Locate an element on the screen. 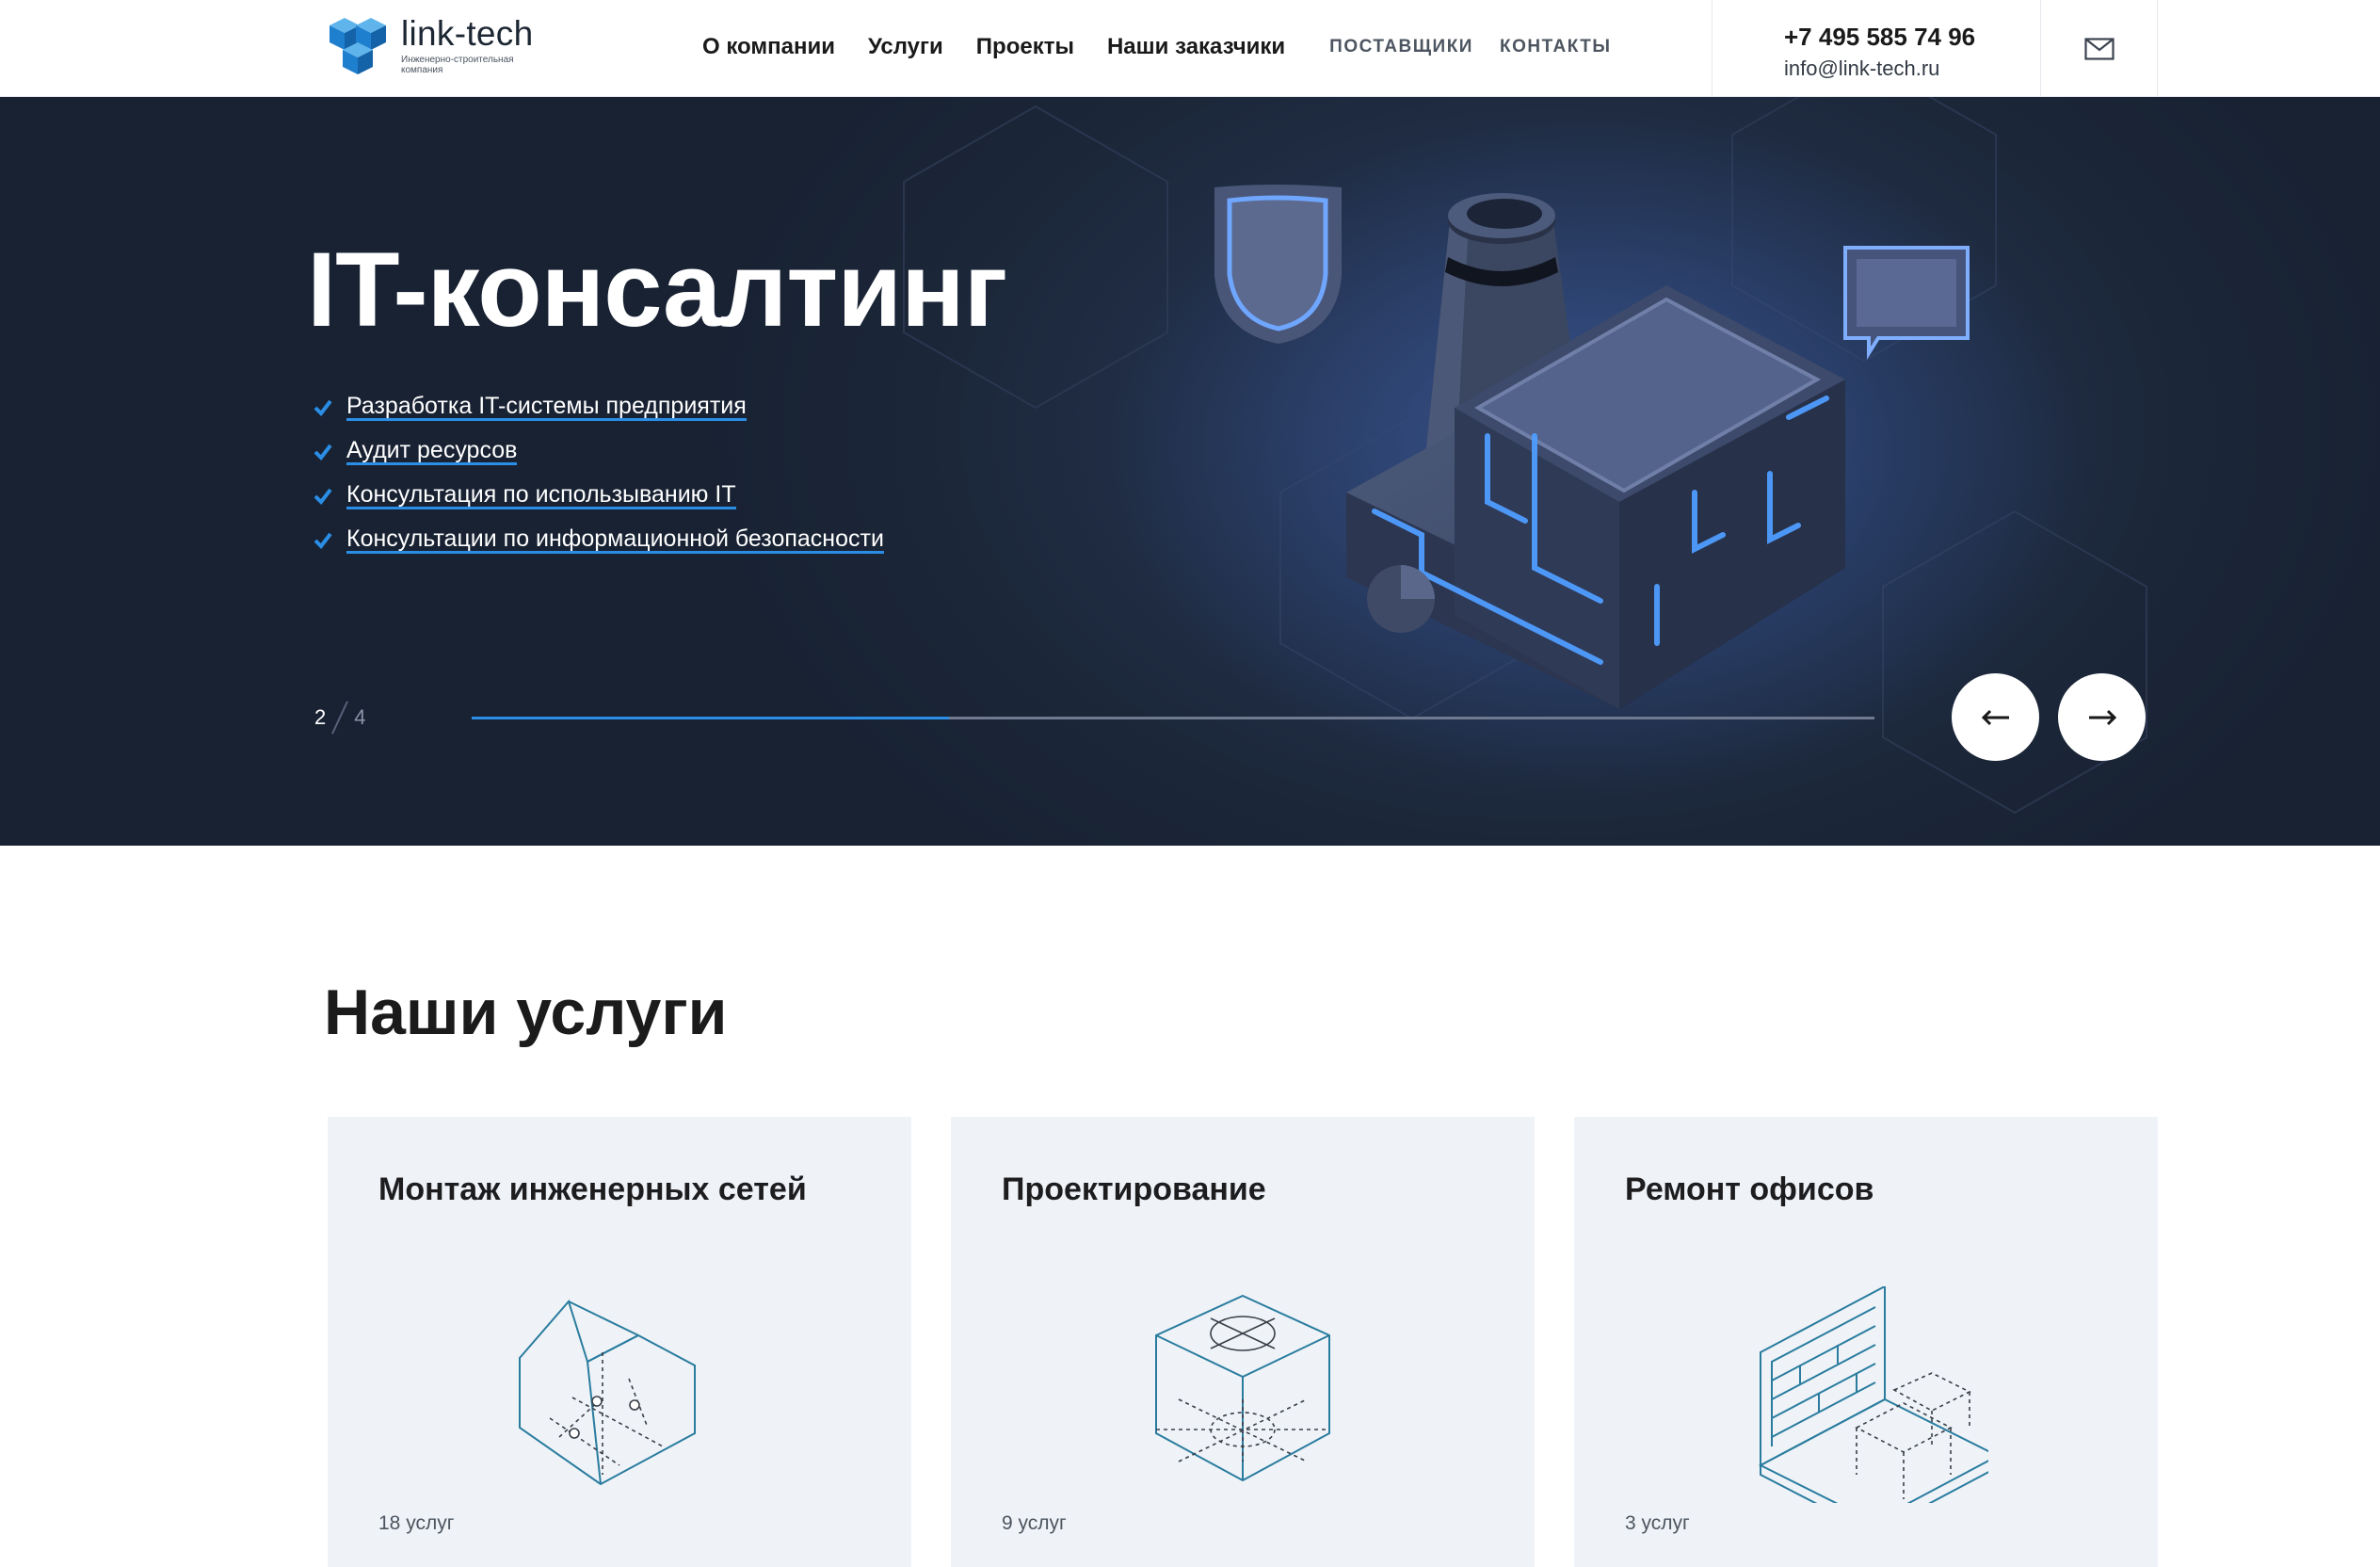  logo-name: link-tech is located at coordinates (467, 33).